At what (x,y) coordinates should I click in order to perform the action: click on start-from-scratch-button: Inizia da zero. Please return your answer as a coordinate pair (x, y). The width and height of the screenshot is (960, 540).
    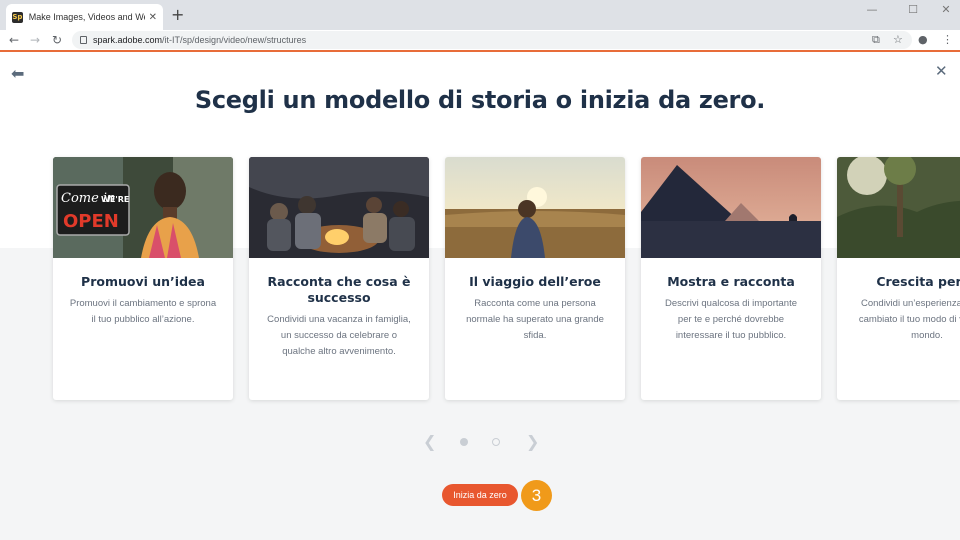
    Looking at the image, I should click on (480, 495).